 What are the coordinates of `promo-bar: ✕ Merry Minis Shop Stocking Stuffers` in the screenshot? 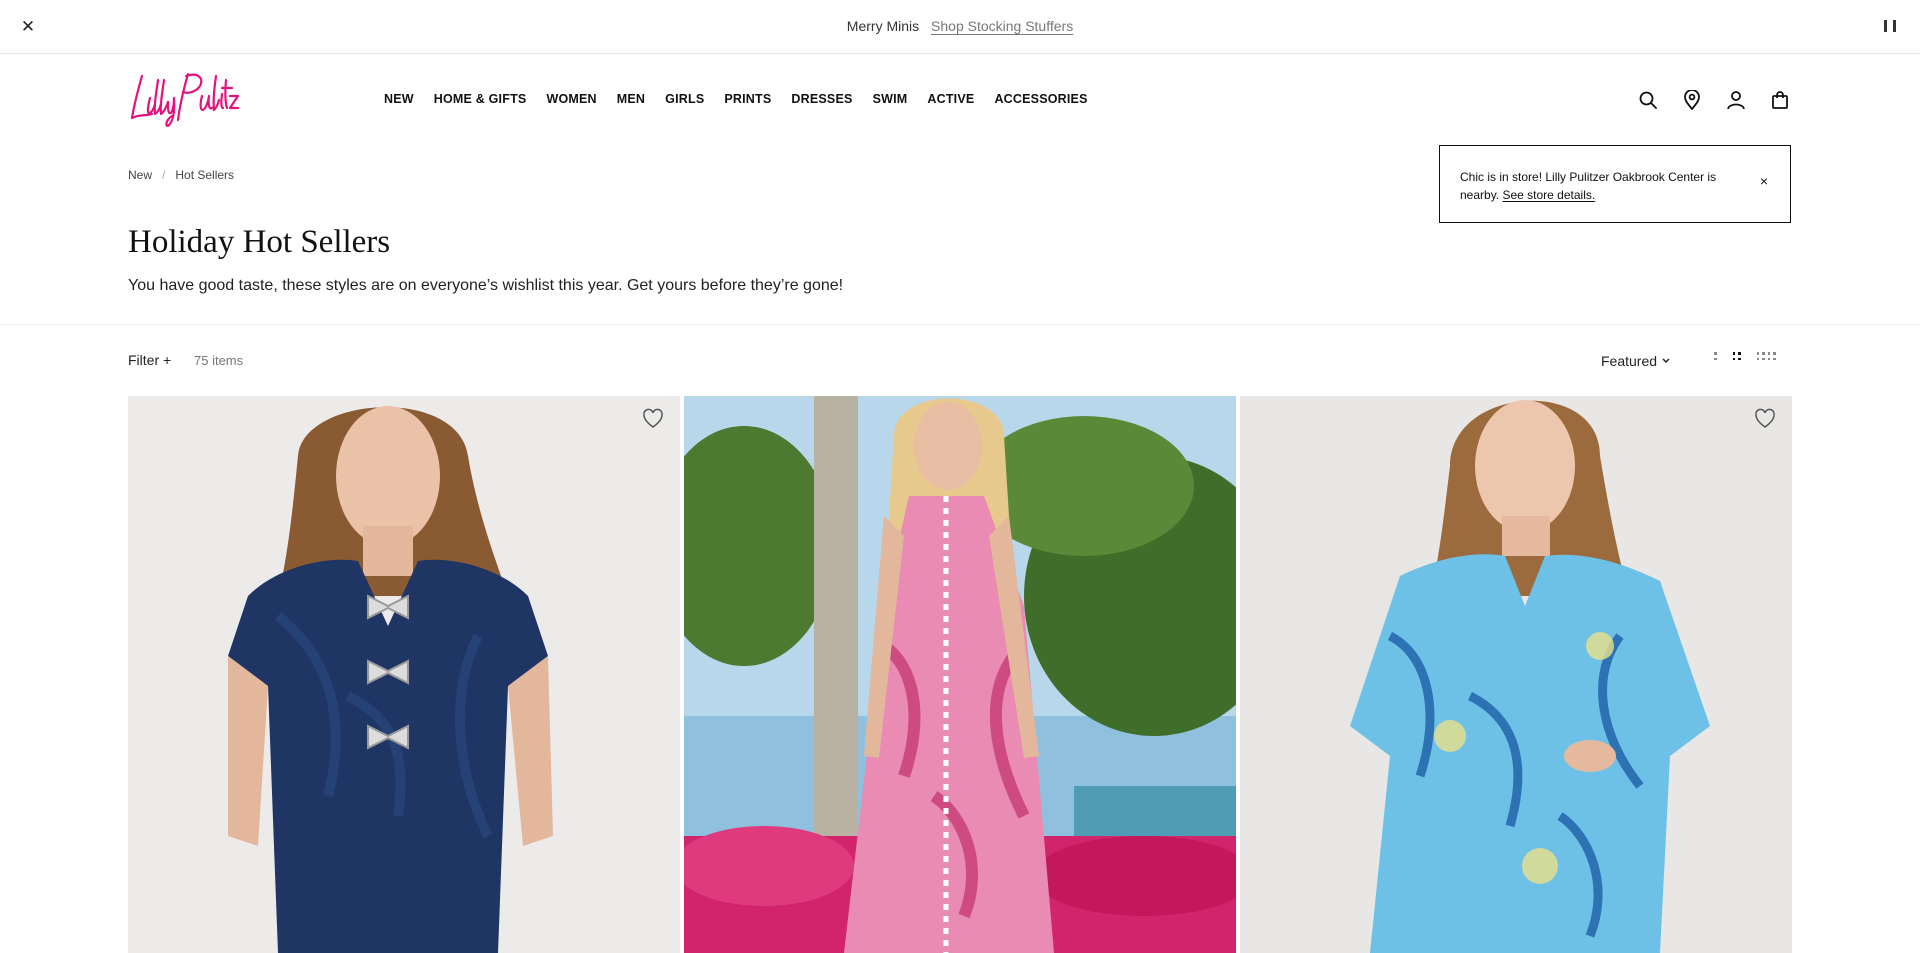 It's located at (960, 27).